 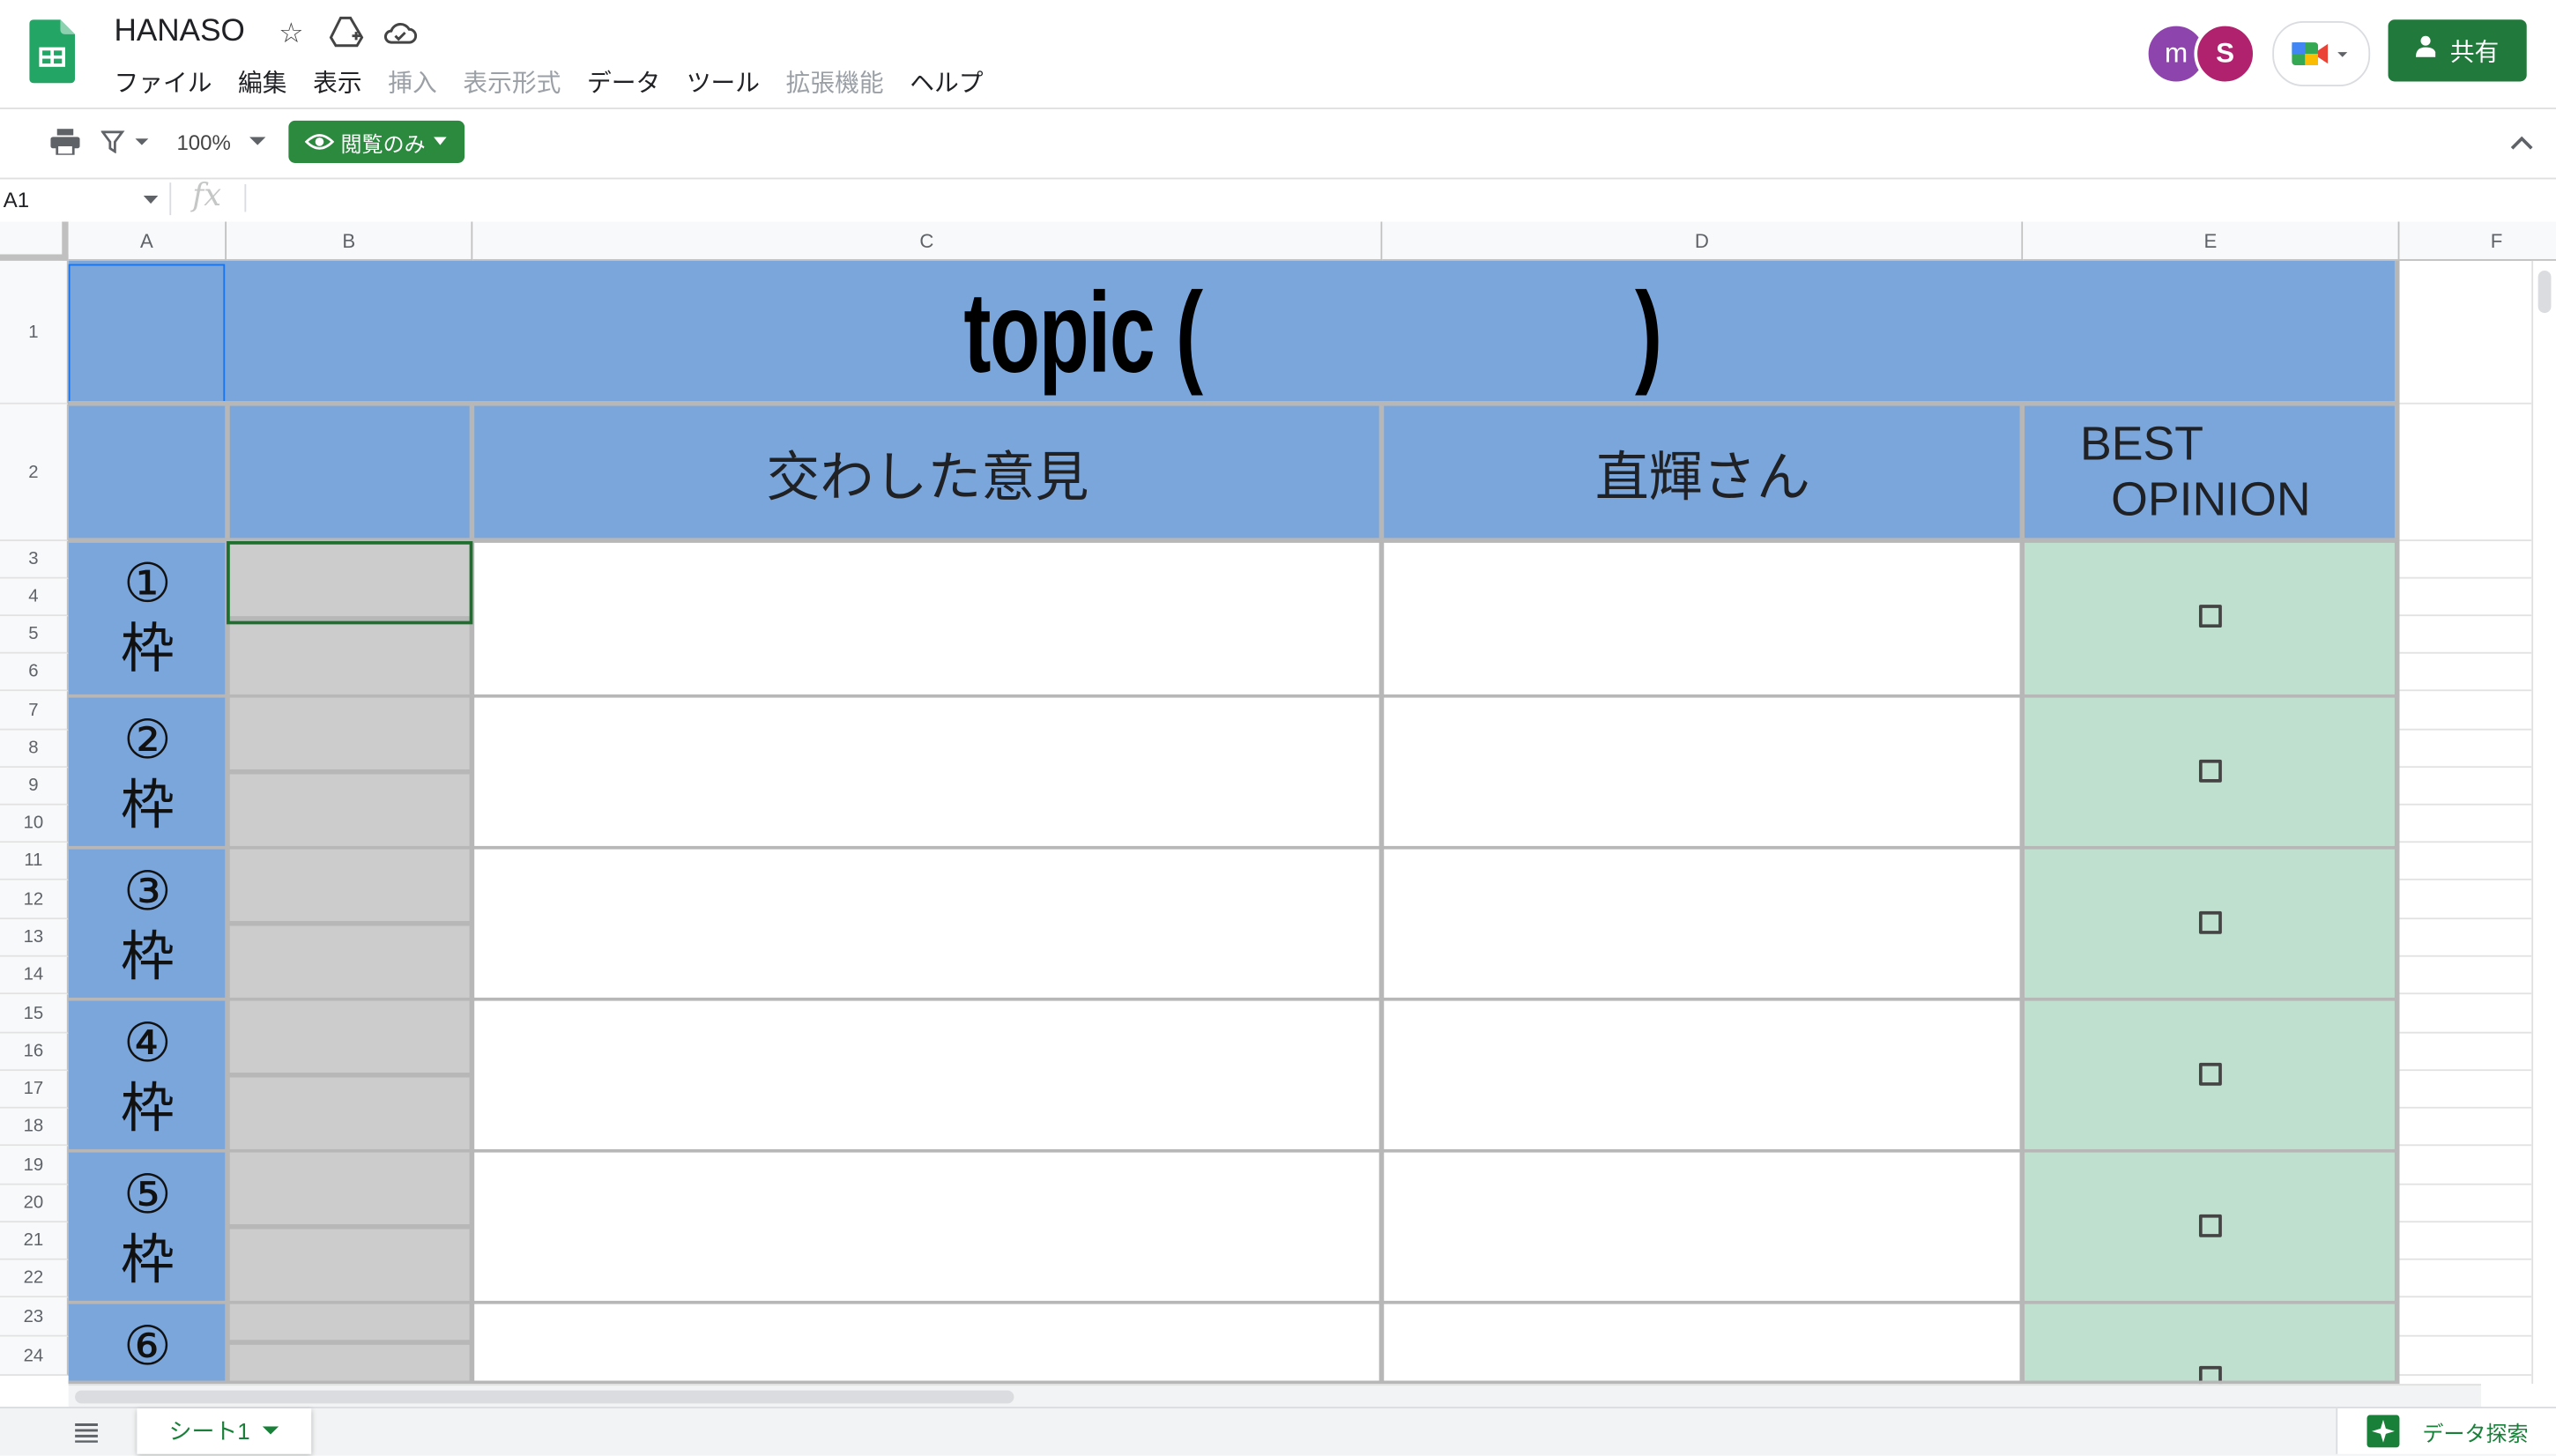 What do you see at coordinates (34, 787) in the screenshot?
I see `row-header-9: 9` at bounding box center [34, 787].